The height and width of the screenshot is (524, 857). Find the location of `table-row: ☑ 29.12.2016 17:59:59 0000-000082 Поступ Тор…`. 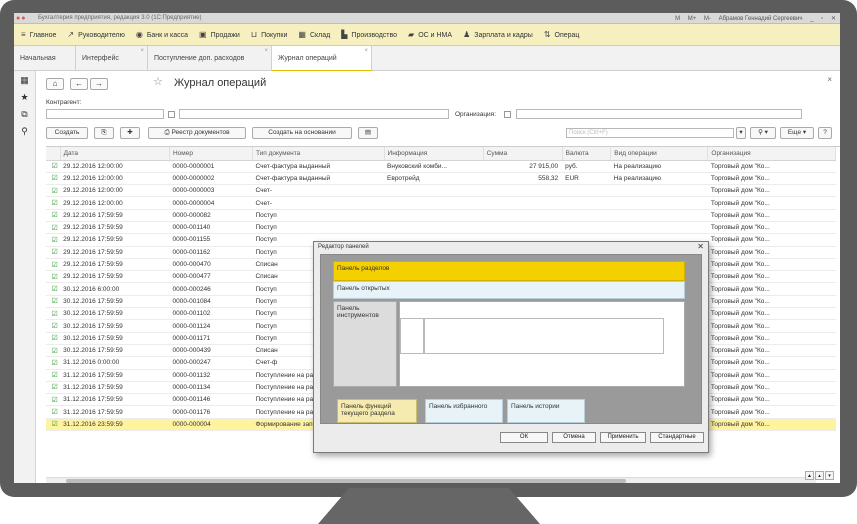

table-row: ☑ 29.12.2016 17:59:59 0000-000082 Поступ Тор… is located at coordinates (441, 215).